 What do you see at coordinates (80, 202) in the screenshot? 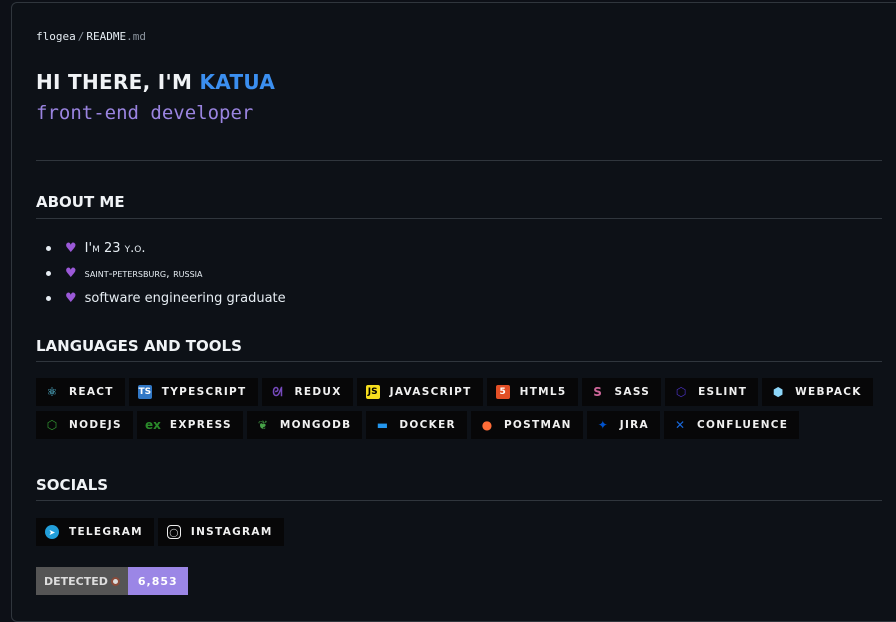
I see `about-heading: ABOUT ME` at bounding box center [80, 202].